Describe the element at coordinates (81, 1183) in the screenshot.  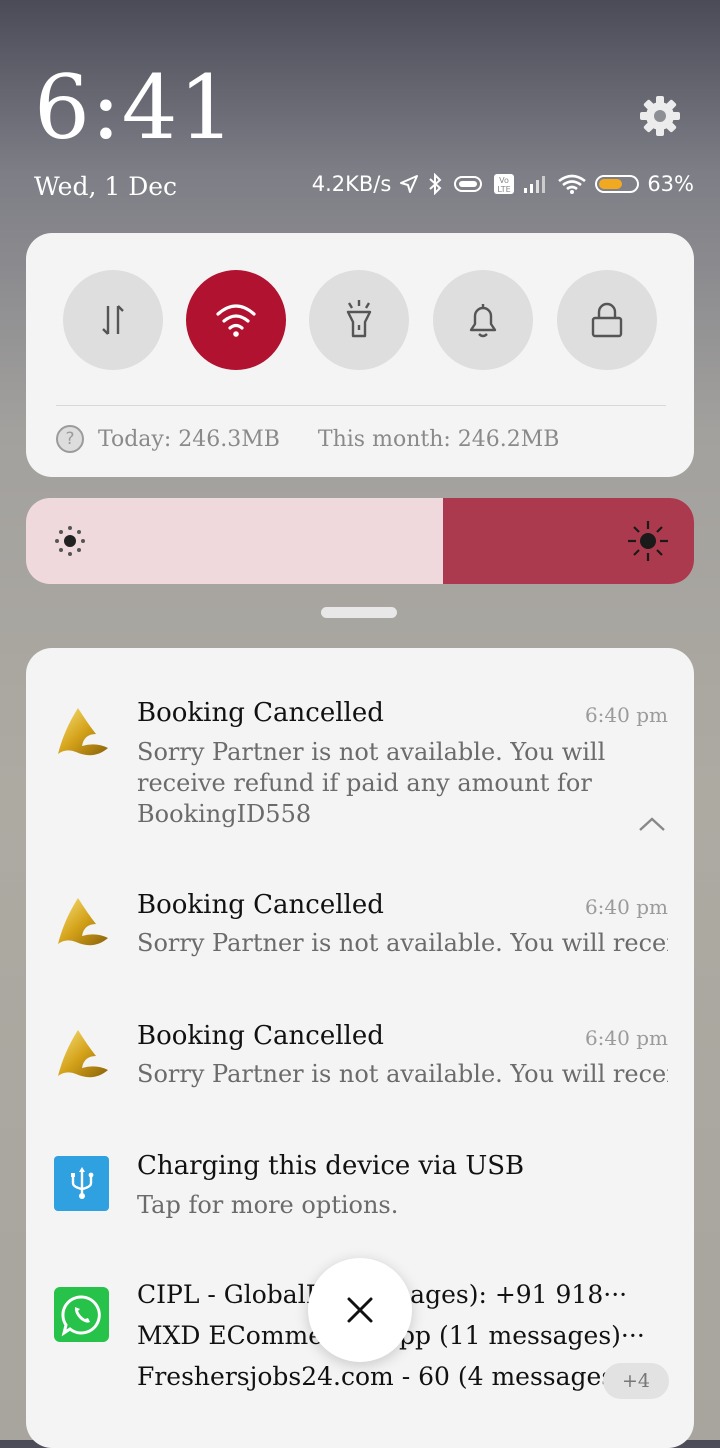
I see `usb-icon` at that location.